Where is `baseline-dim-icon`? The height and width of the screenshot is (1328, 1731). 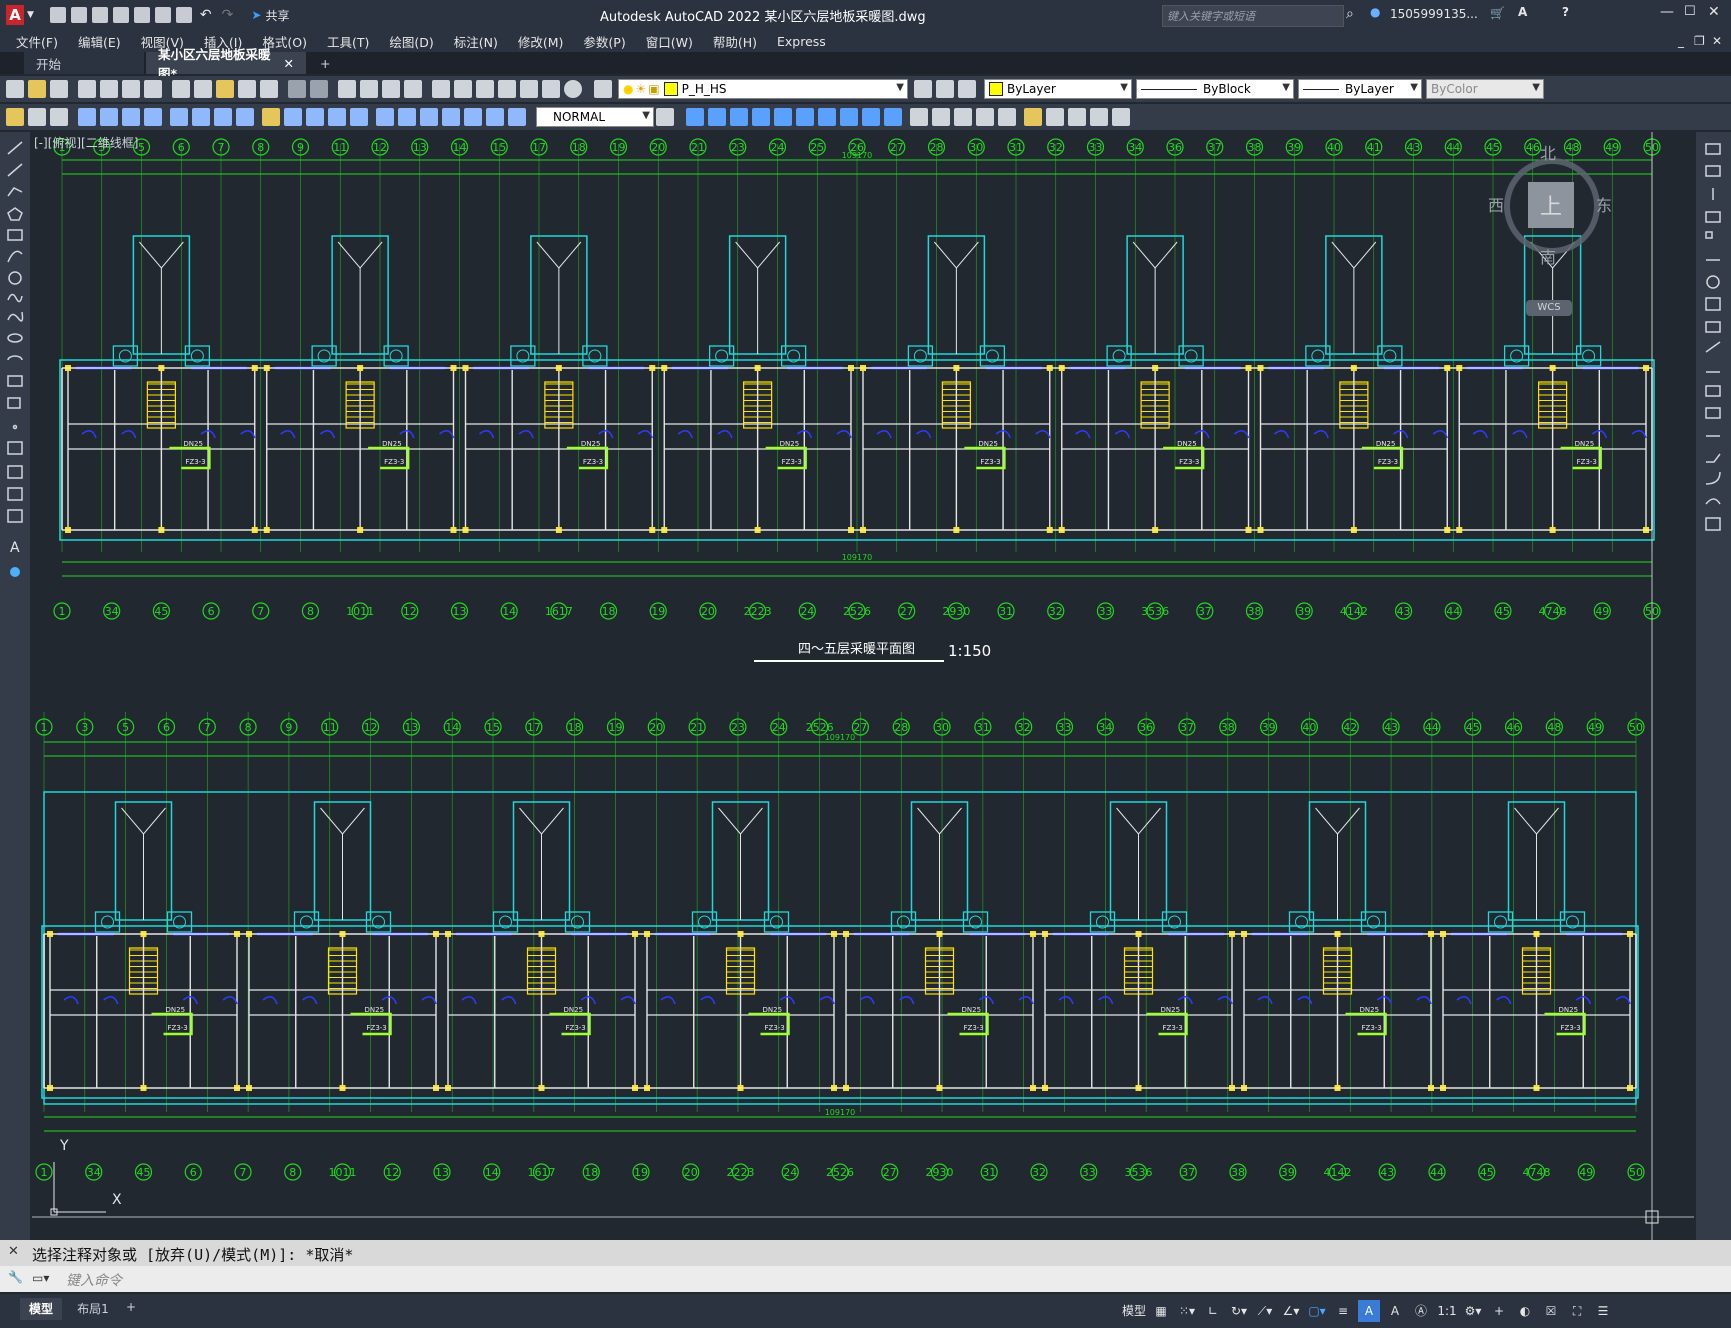
baseline-dim-icon is located at coordinates (293, 117).